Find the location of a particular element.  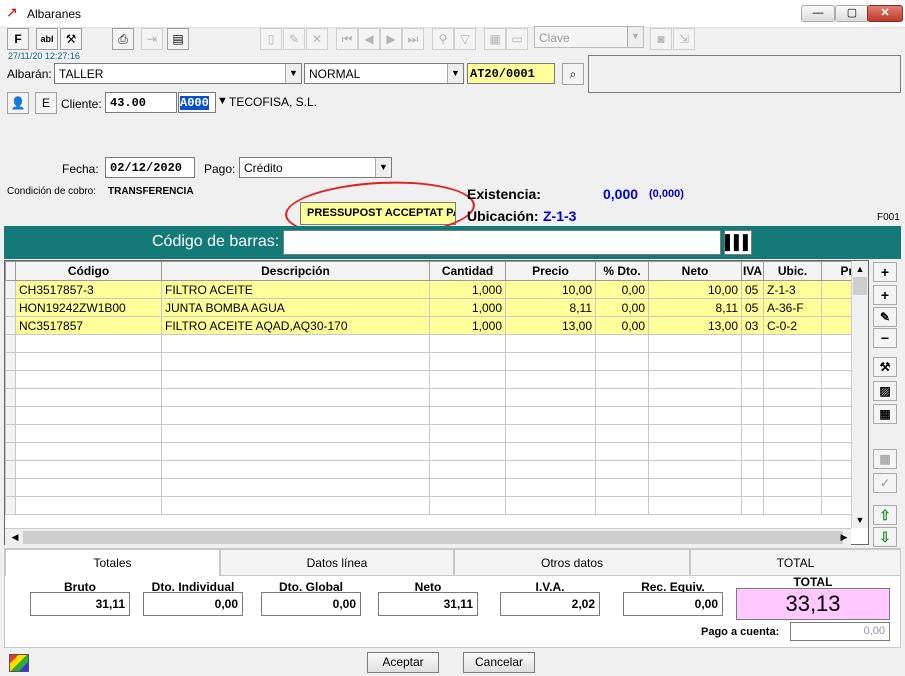

blank-icon: ▭ is located at coordinates (517, 39).